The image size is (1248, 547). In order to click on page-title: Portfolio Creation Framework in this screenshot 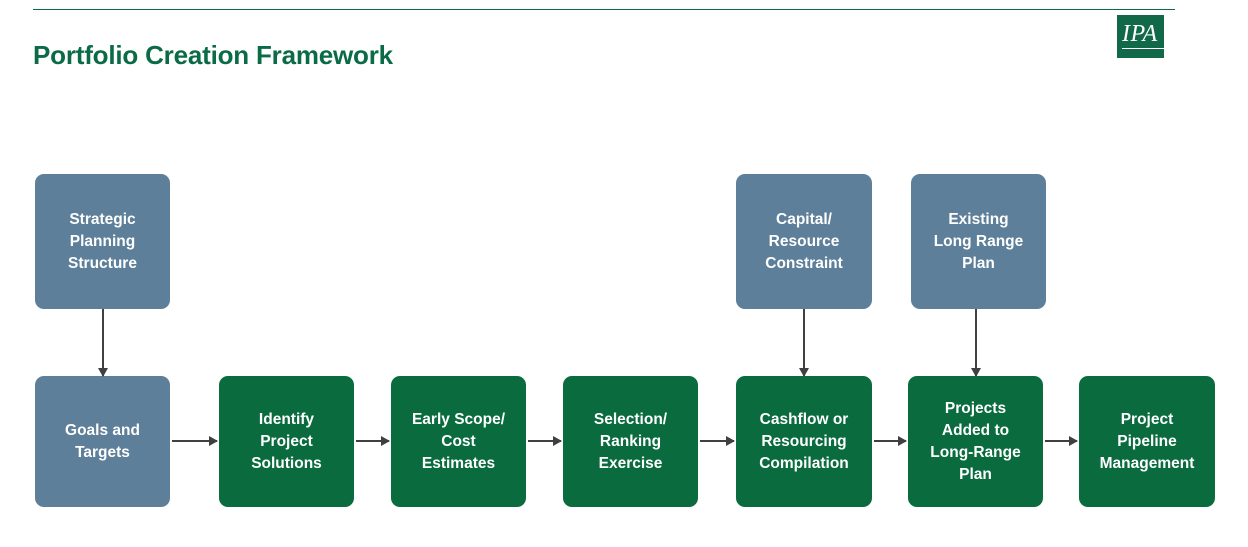, I will do `click(213, 55)`.